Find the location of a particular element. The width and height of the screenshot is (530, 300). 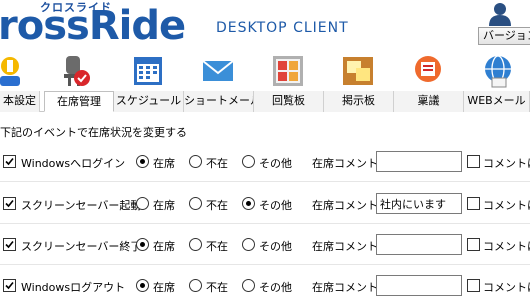

event-label: Windowsログアウト is located at coordinates (73, 287).